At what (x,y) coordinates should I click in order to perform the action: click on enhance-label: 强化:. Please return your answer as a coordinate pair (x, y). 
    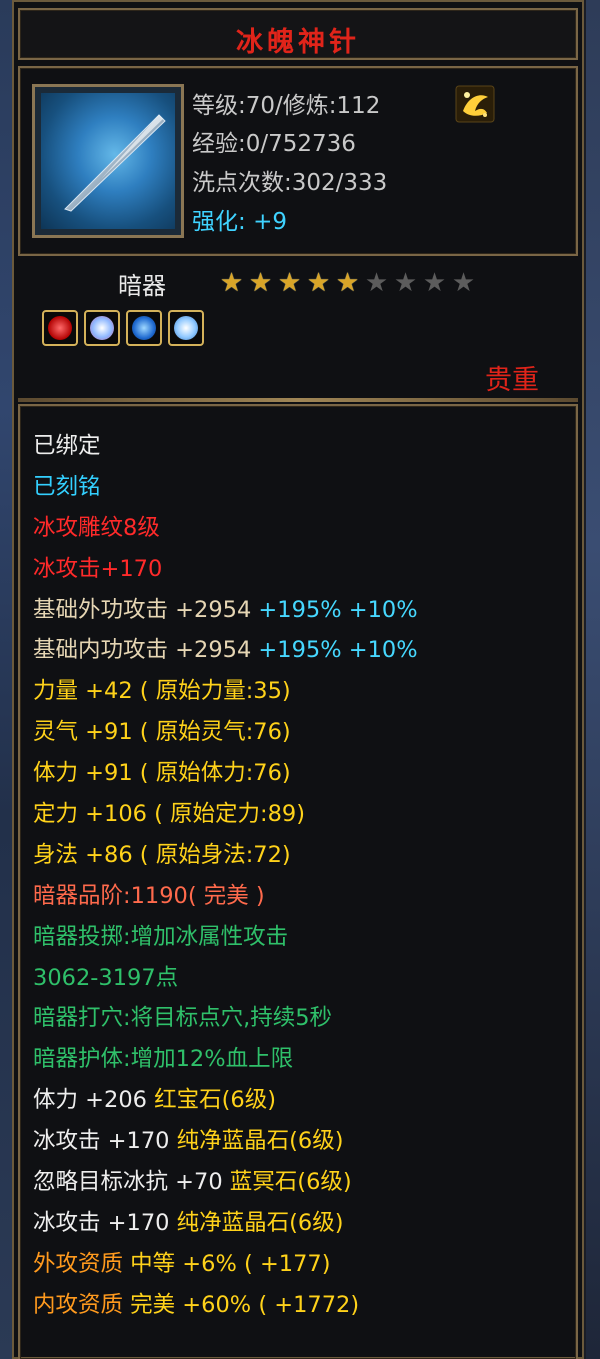
    Looking at the image, I should click on (219, 222).